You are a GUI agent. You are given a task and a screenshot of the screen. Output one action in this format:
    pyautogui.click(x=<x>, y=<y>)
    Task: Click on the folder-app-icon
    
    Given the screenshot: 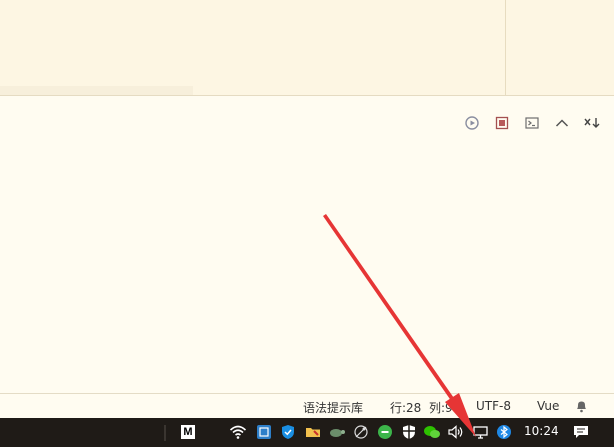 What is the action you would take?
    pyautogui.click(x=313, y=432)
    